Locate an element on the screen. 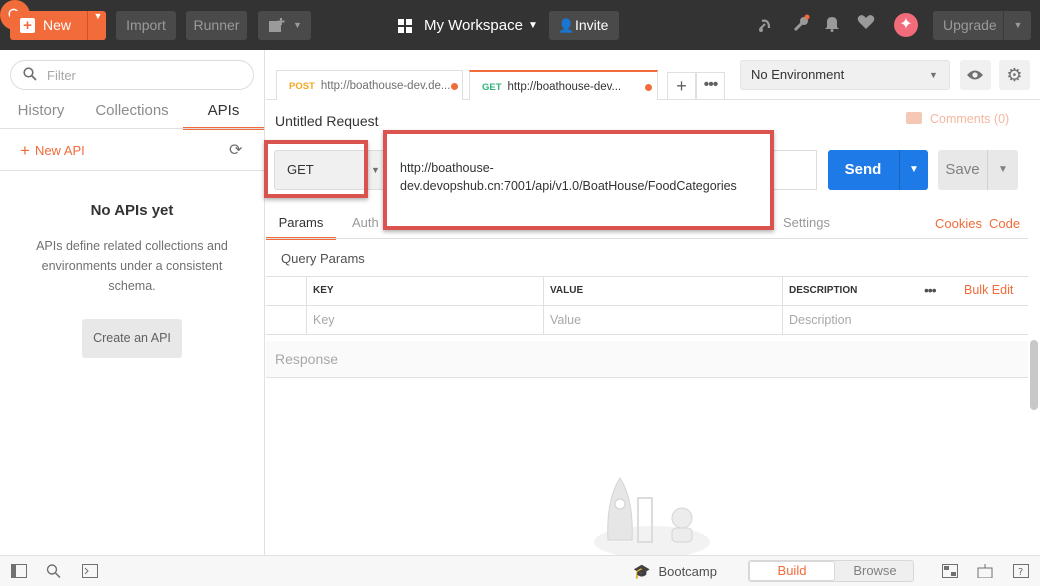 This screenshot has width=1040, height=586. refresh-icon: ⟳ is located at coordinates (235, 150).